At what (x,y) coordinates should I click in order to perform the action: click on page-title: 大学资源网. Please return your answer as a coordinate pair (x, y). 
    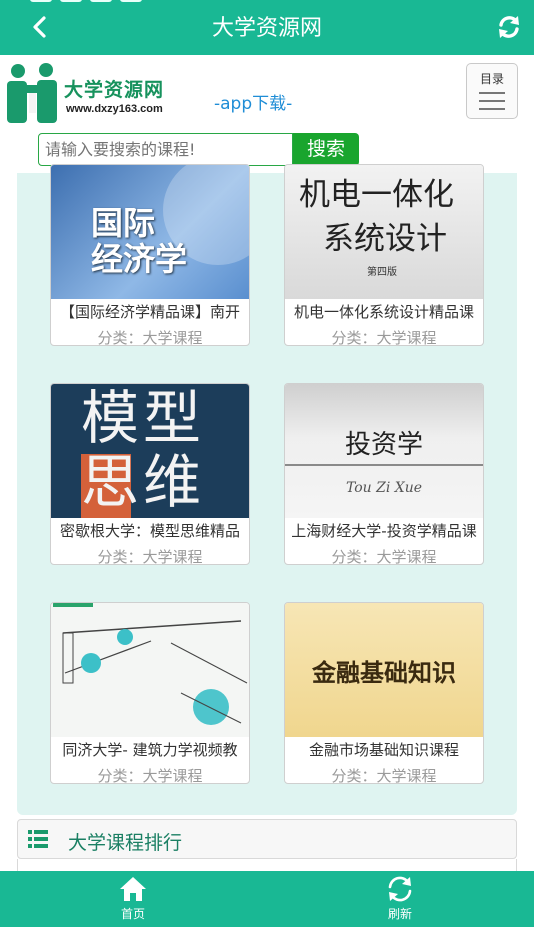
    Looking at the image, I should click on (266, 28).